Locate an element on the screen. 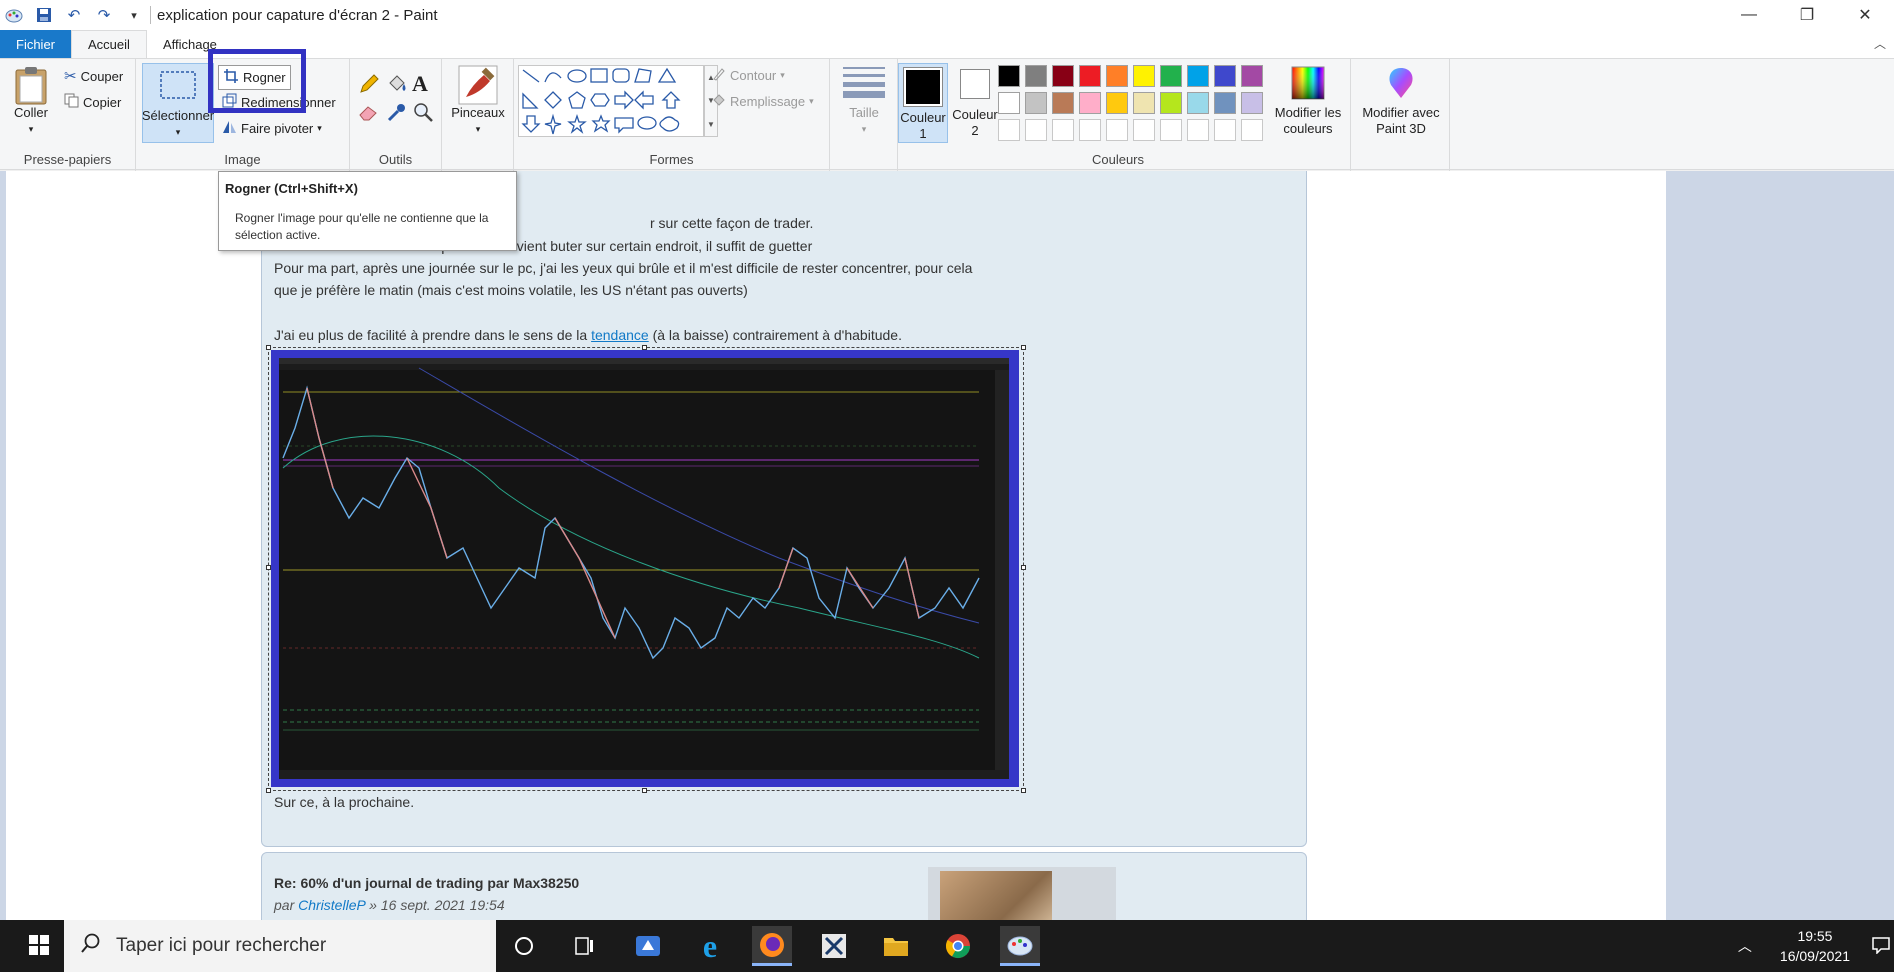 Image resolution: width=1894 pixels, height=972 pixels. size-button: Taille ▾ is located at coordinates (864, 101).